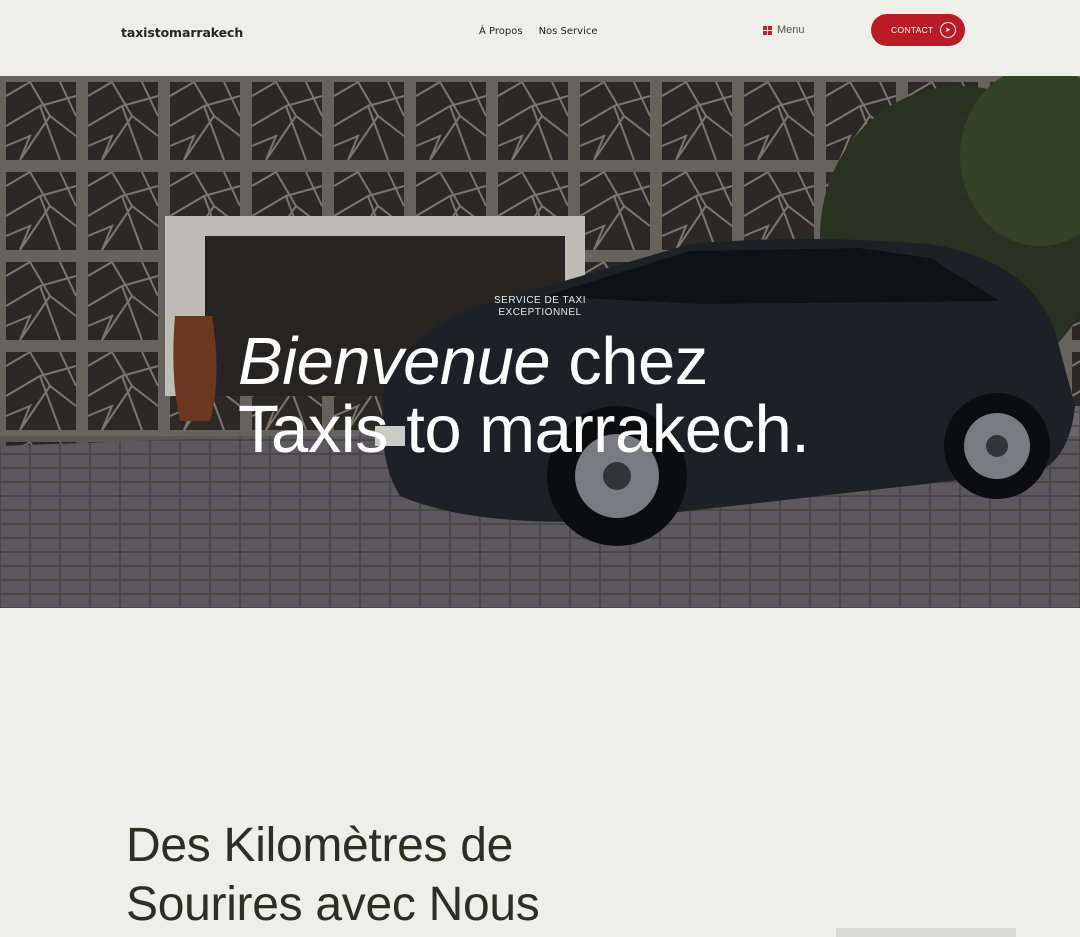 This screenshot has width=1080, height=937. I want to click on hero-eyebrow: SERVICE DE TAXI EXCEPTIONNEL, so click(540, 307).